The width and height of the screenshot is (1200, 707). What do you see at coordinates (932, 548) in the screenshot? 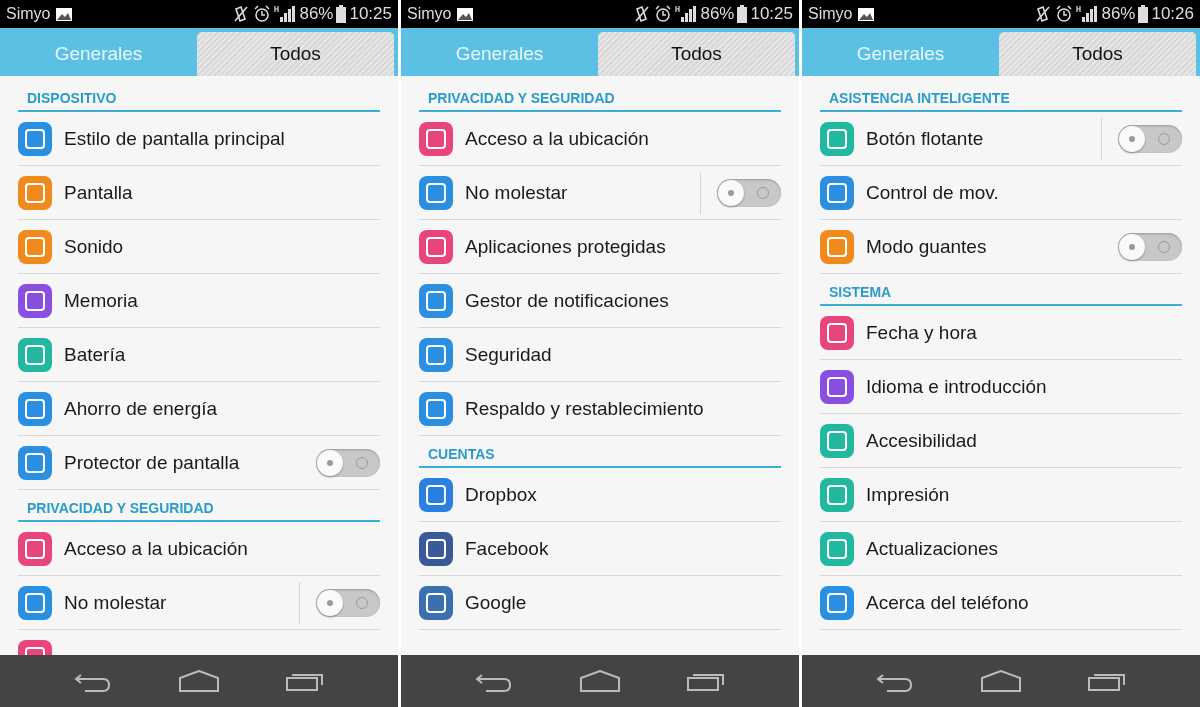
I see `setting-label: Actualizaciones` at bounding box center [932, 548].